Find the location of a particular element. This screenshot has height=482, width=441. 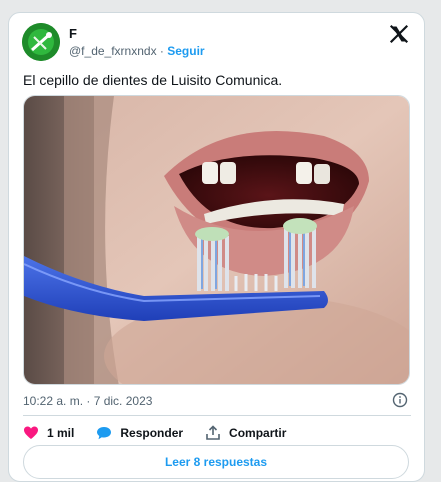

like-button: 1 mil is located at coordinates (48, 433).